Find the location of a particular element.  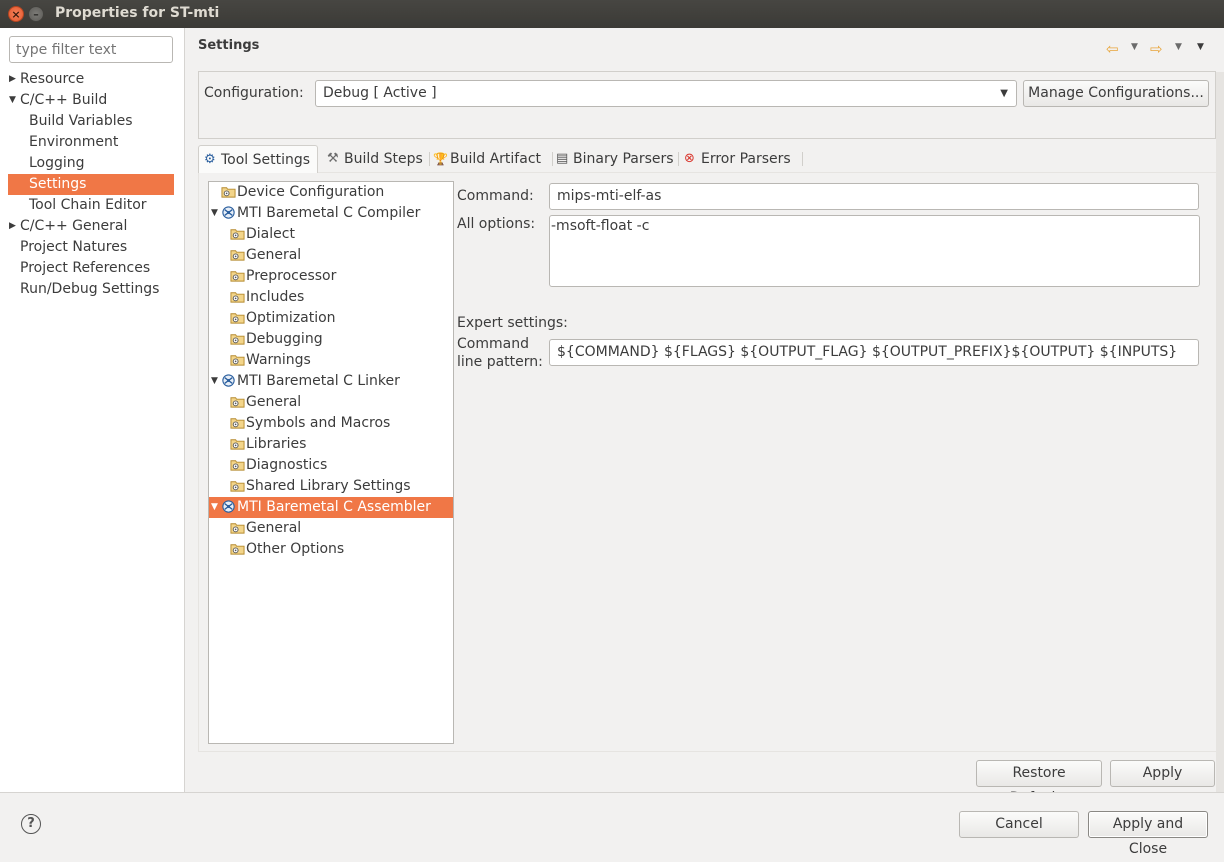

nav-item-c-c-build: ▼ C/C++ Build is located at coordinates (92, 100).